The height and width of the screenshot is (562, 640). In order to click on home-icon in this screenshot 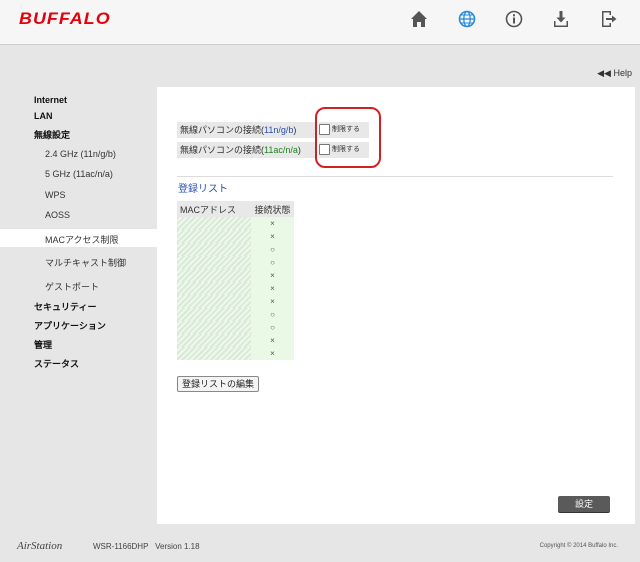, I will do `click(419, 19)`.